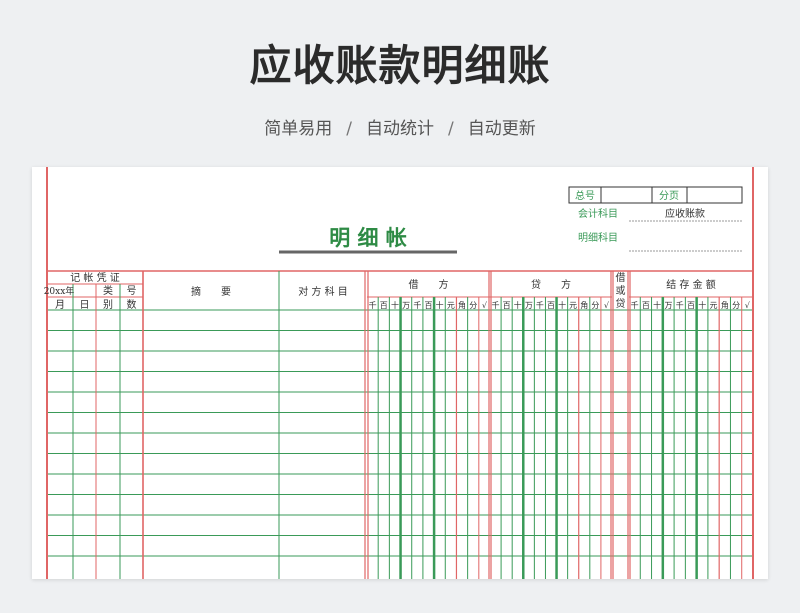 The image size is (800, 613). Describe the element at coordinates (621, 291) in the screenshot. I see `dc-header: 或` at that location.